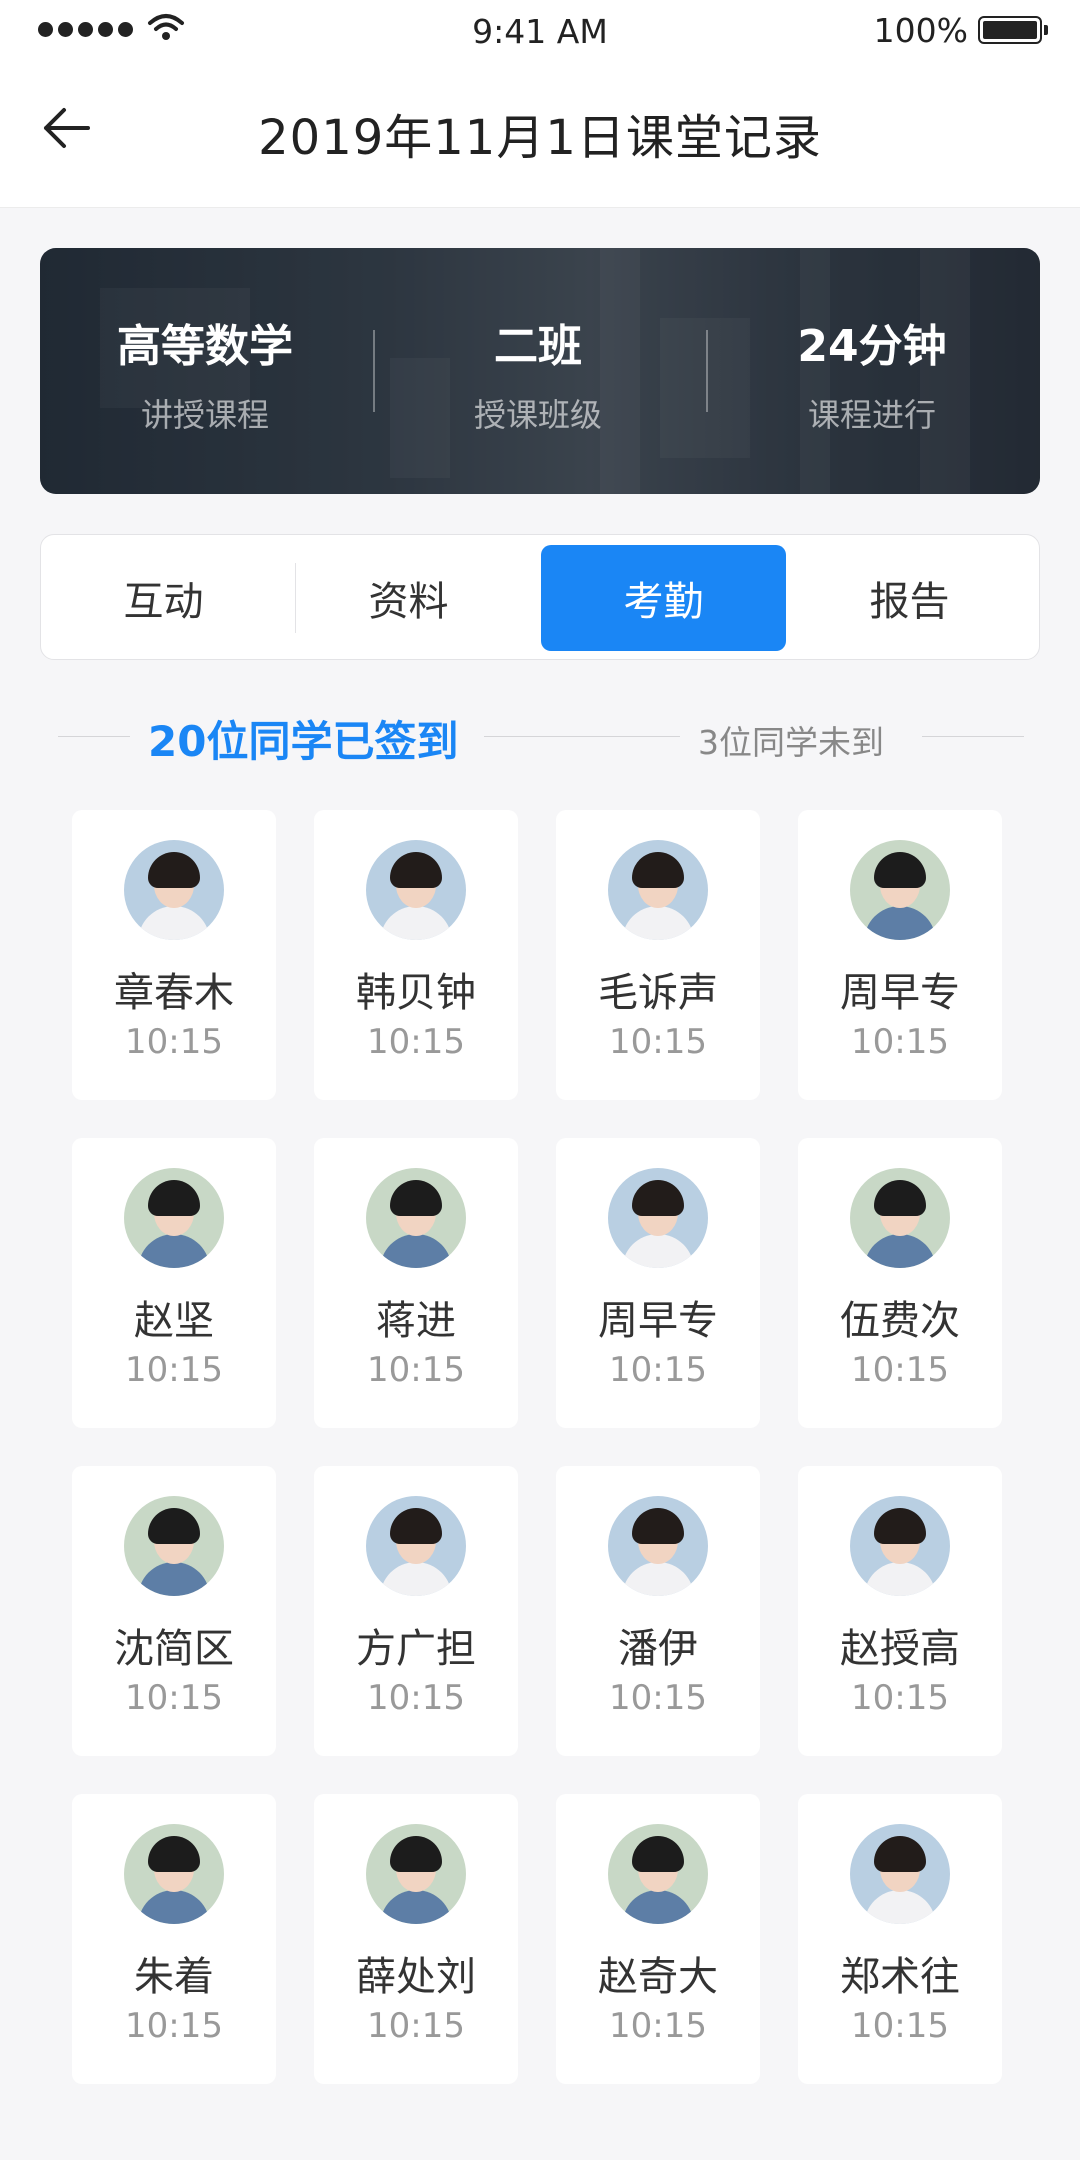  I want to click on attendance-summary: 20位同学已签到 3位同学未到, so click(540, 736).